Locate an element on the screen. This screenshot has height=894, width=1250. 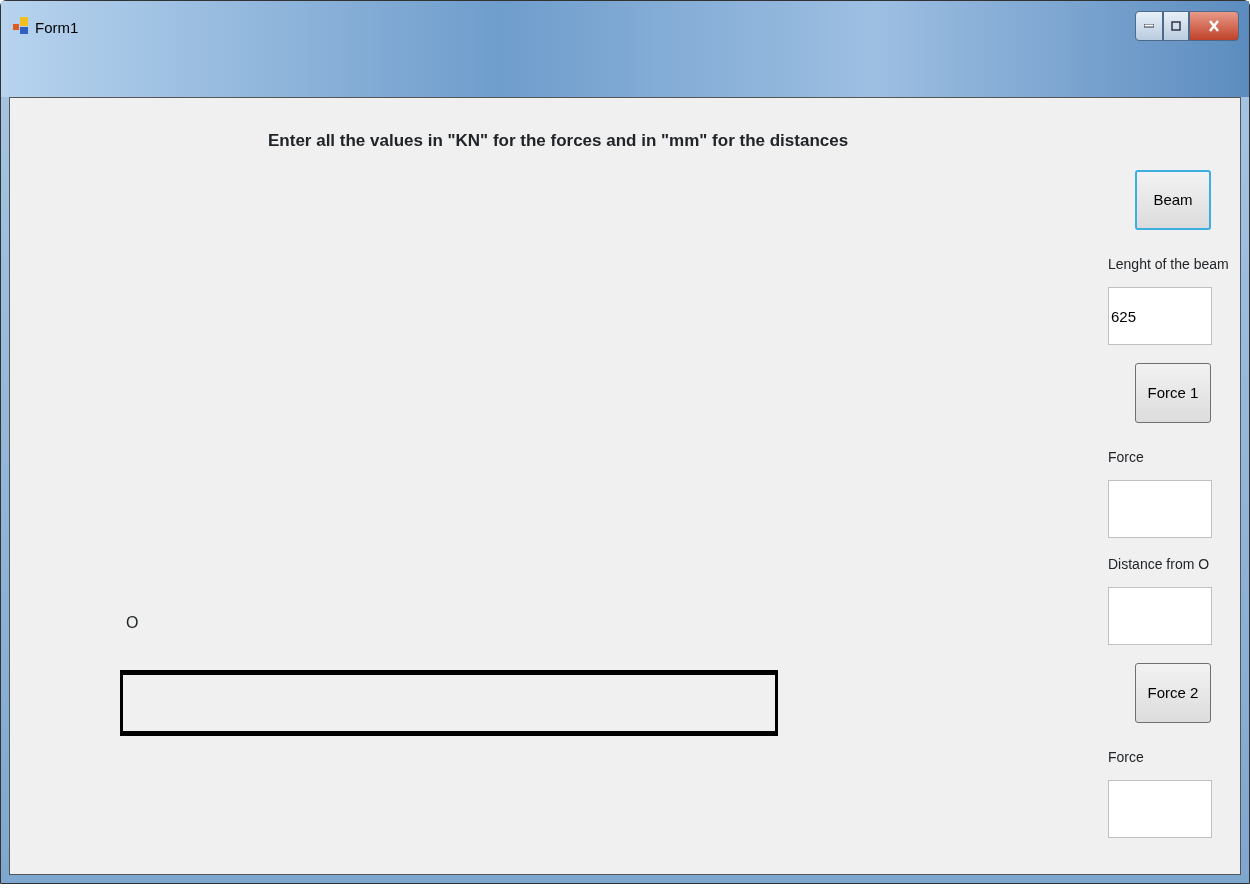
close-icon is located at coordinates (1214, 26).